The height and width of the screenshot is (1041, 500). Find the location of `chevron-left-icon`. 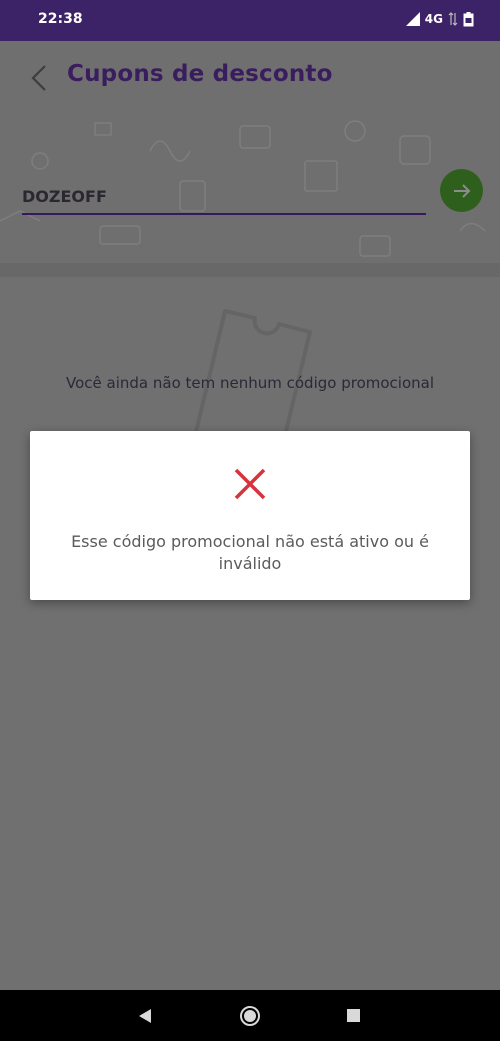

chevron-left-icon is located at coordinates (38, 78).